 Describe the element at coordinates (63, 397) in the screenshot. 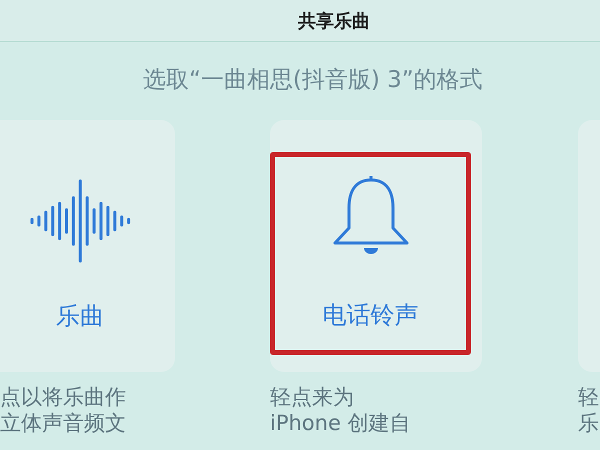

I see `option-description: 点以将乐曲作` at that location.